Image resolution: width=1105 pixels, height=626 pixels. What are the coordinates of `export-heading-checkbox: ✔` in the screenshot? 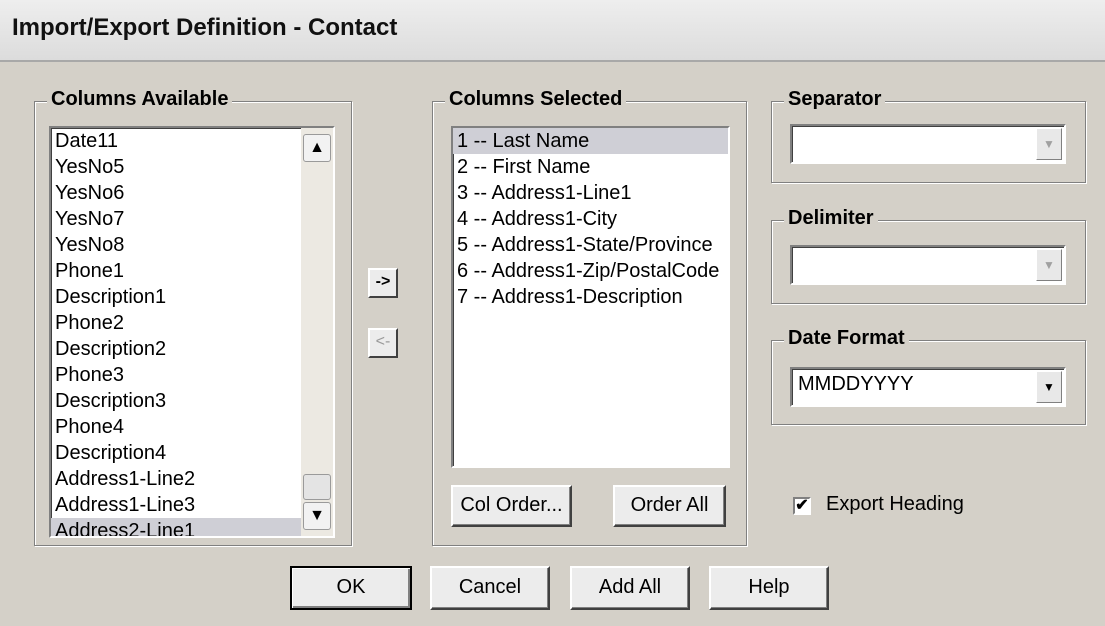 It's located at (802, 506).